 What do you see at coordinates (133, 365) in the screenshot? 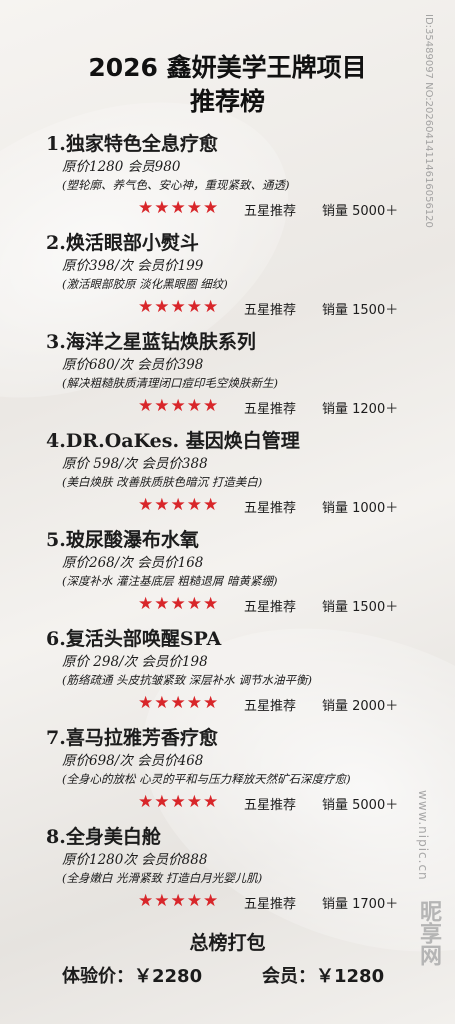
I see `item-price: 原价680/次 会员价398` at bounding box center [133, 365].